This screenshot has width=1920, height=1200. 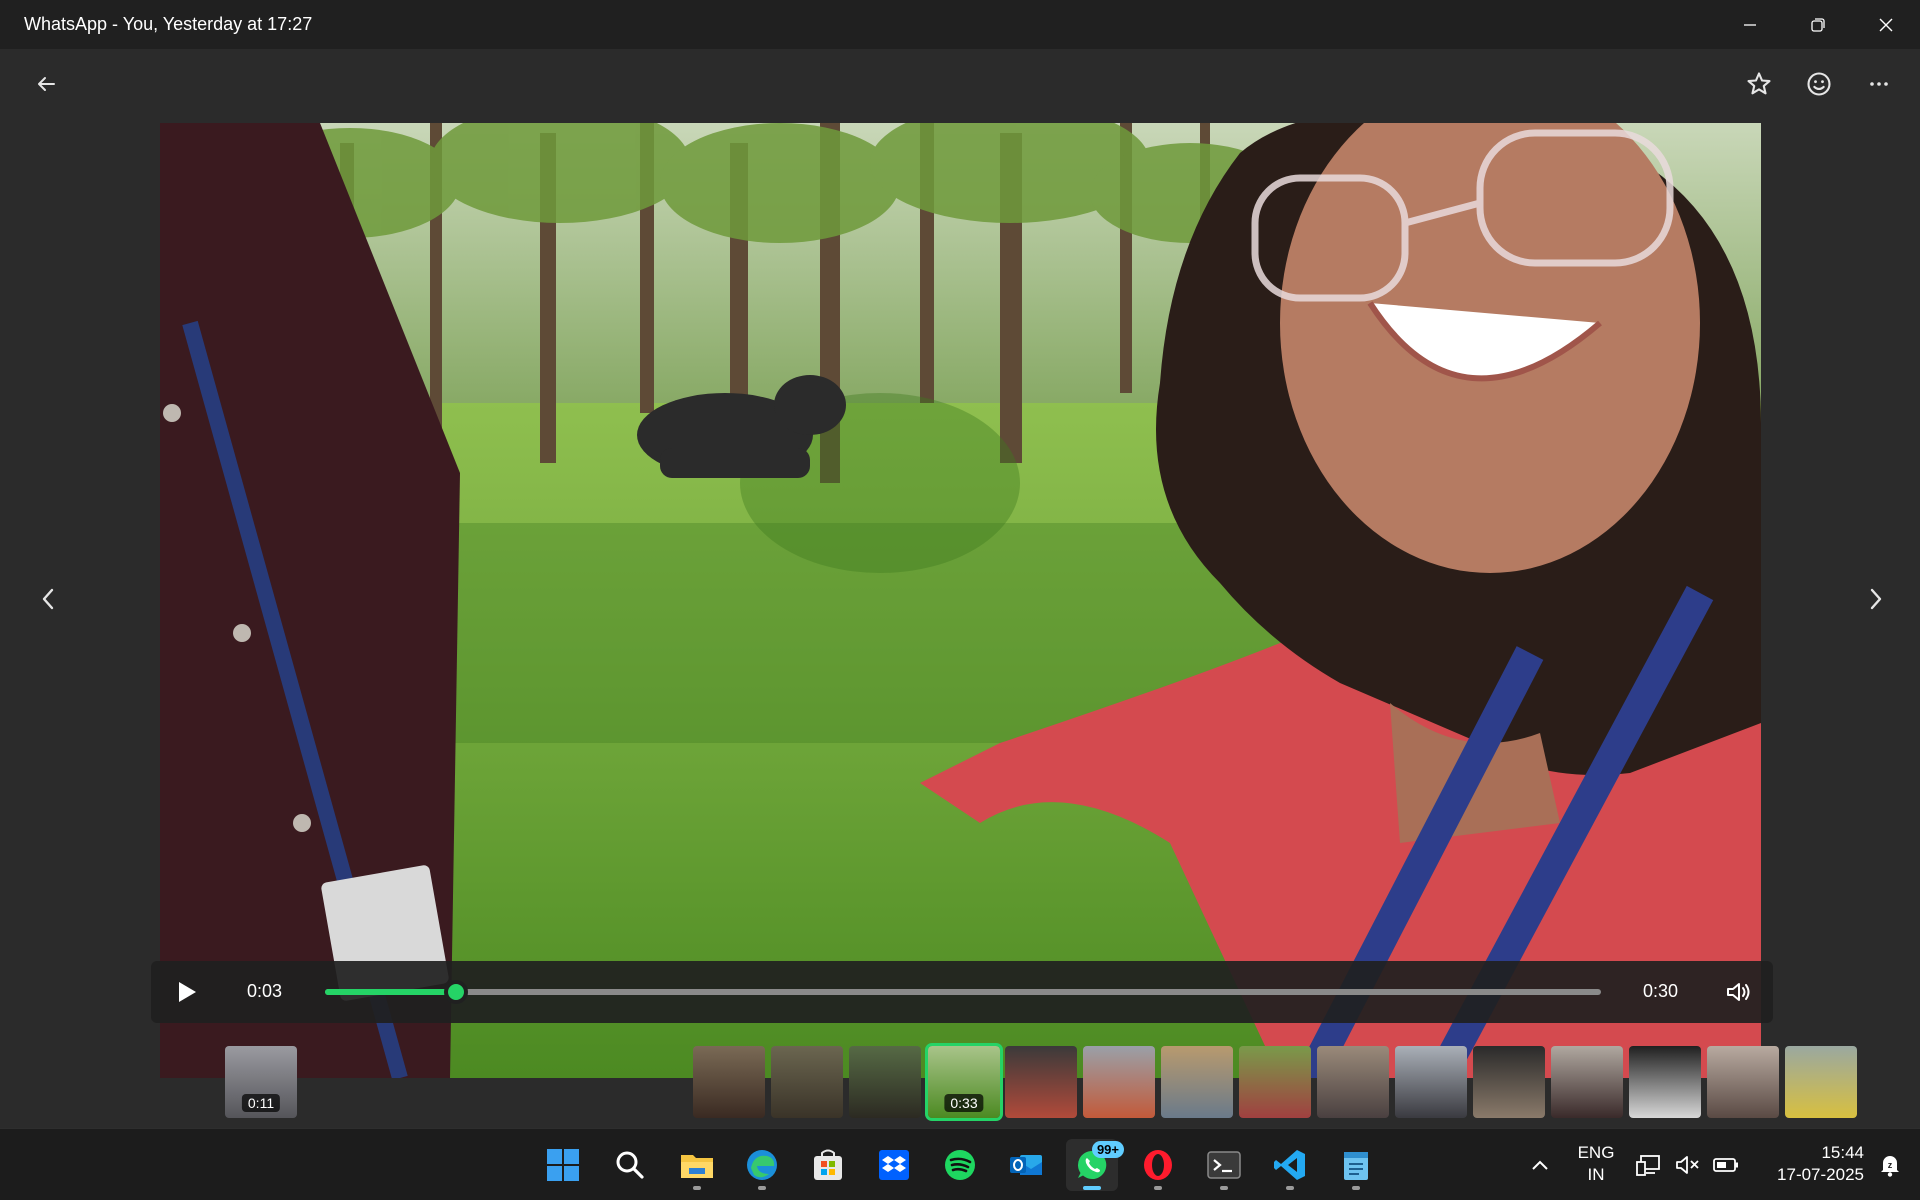 I want to click on restore-icon, so click(x=1818, y=24).